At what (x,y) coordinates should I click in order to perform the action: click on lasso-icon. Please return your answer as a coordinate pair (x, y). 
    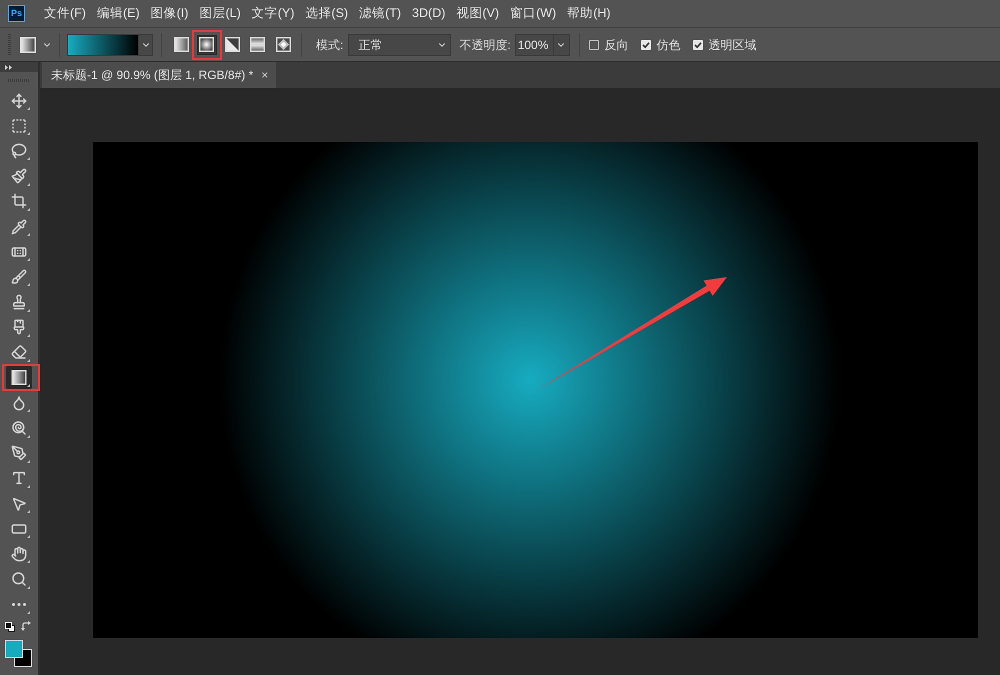
    Looking at the image, I should click on (19, 150).